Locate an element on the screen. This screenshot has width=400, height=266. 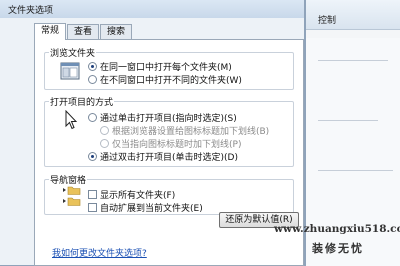
underline-hover-radio: 仅当指向图标标题时加下划线(P) is located at coordinates (170, 143).